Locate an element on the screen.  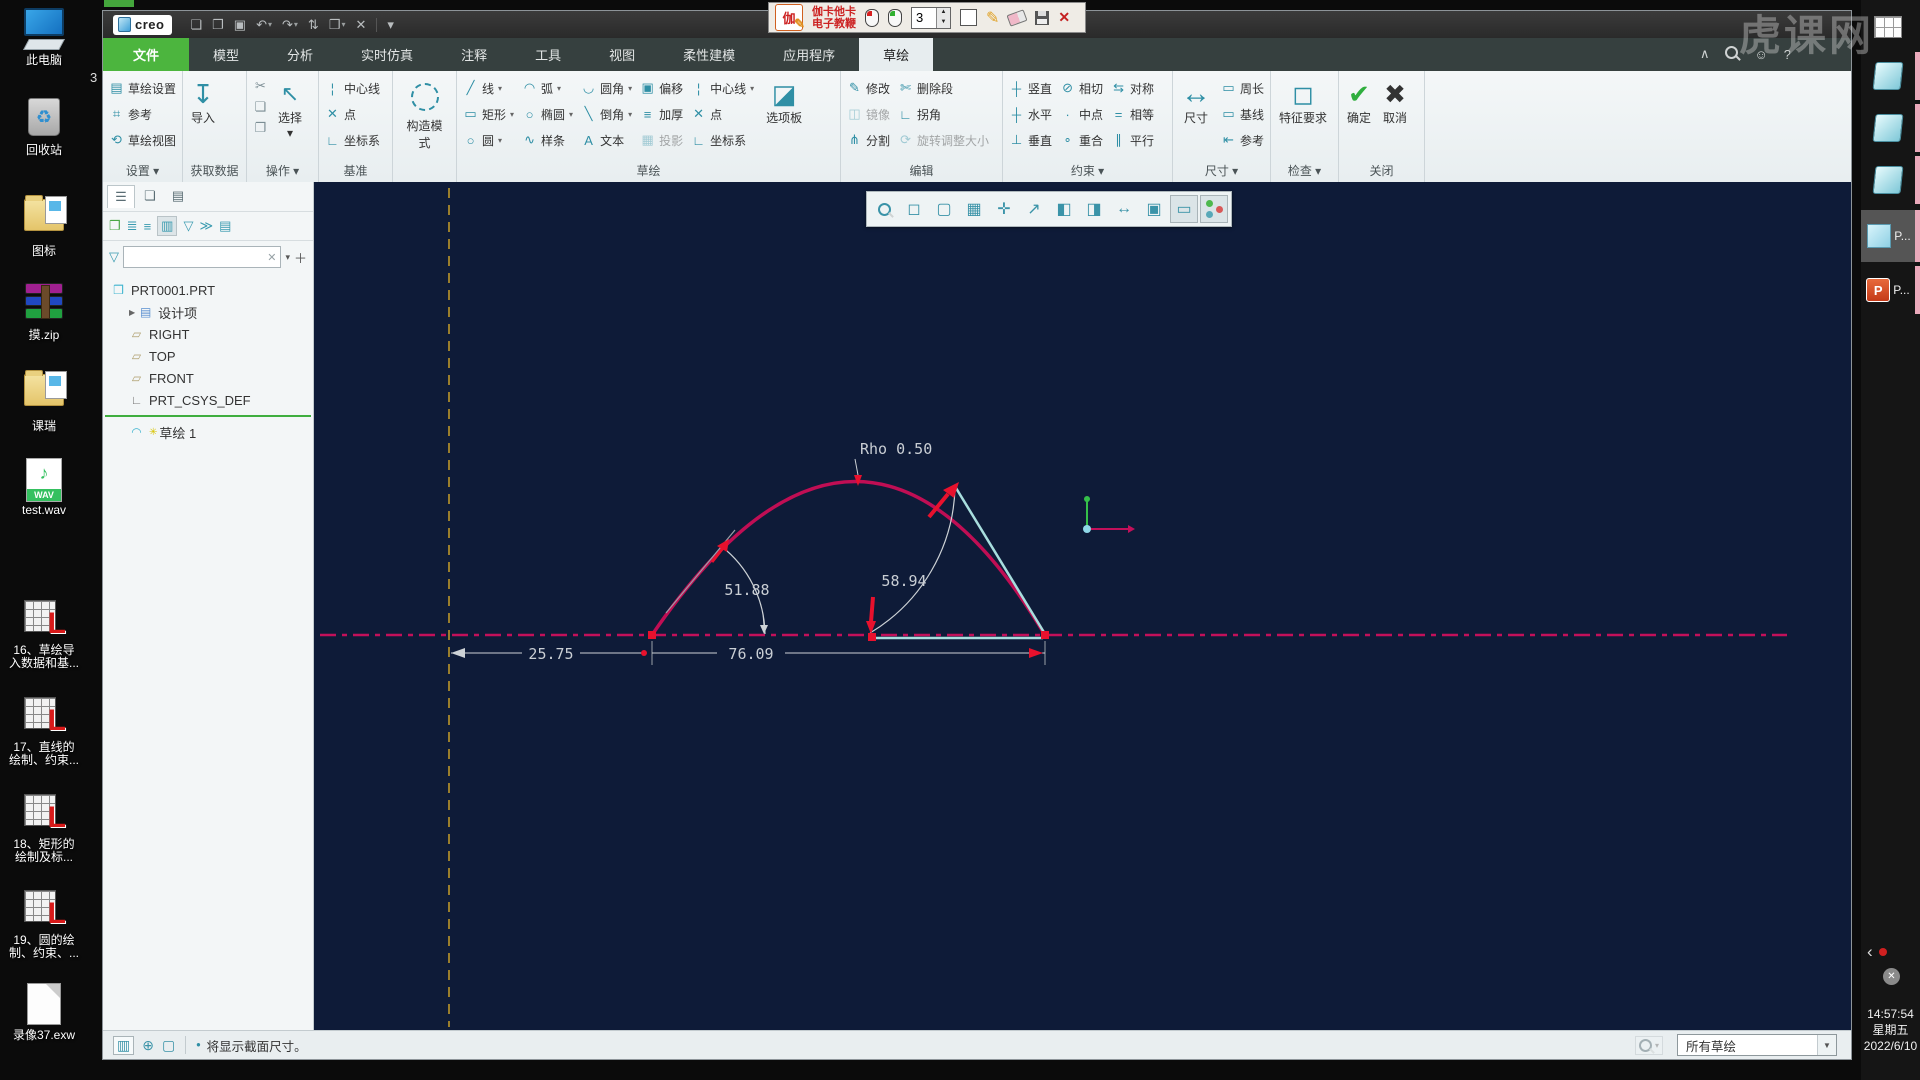
funnel-icon: ▽ is located at coordinates (114, 257).